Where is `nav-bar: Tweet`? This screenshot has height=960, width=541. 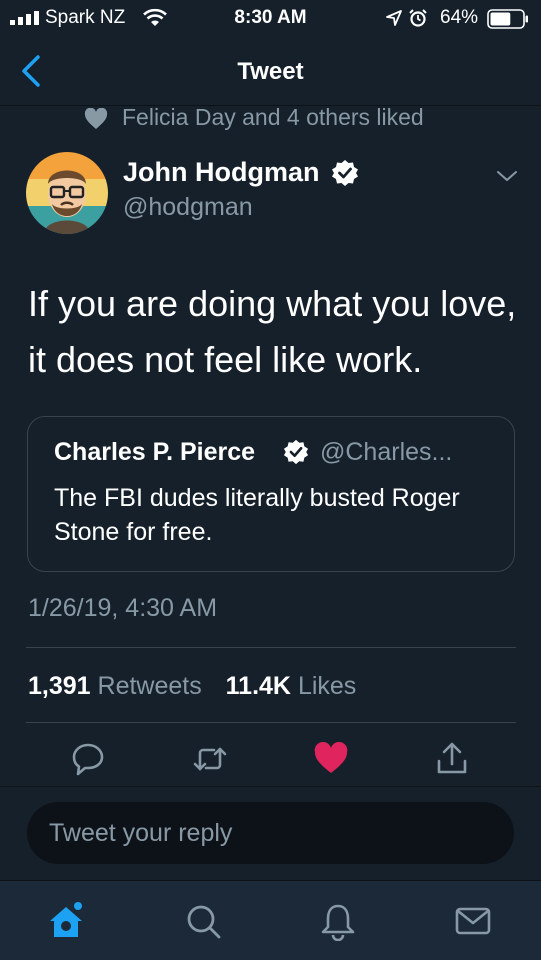
nav-bar: Tweet is located at coordinates (270, 73).